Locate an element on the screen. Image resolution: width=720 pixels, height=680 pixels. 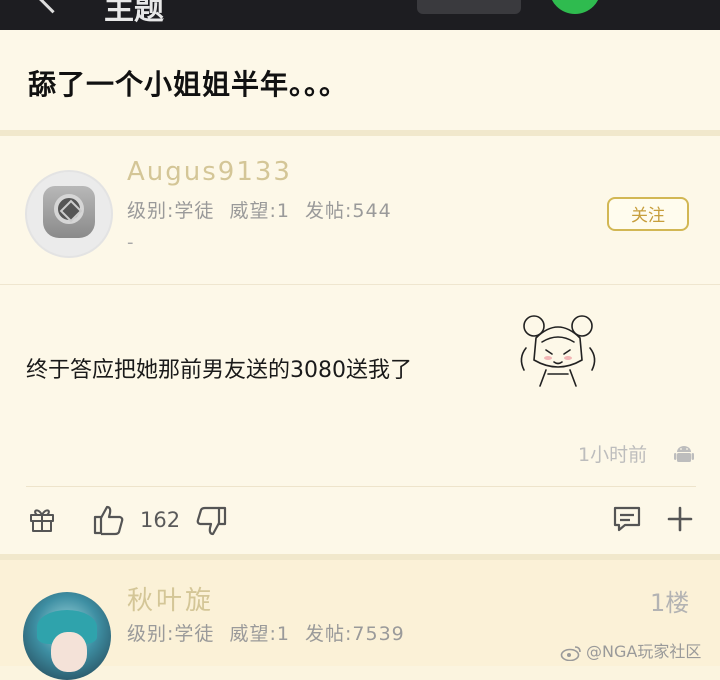
android-icon is located at coordinates (684, 454).